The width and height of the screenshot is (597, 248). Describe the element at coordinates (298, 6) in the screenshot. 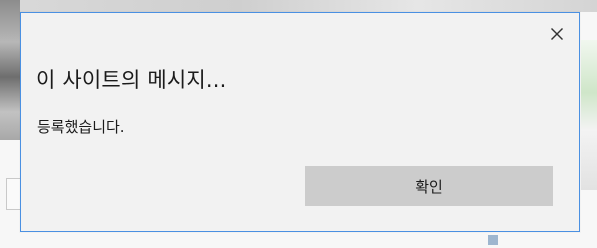

I see `background-header-strip` at that location.